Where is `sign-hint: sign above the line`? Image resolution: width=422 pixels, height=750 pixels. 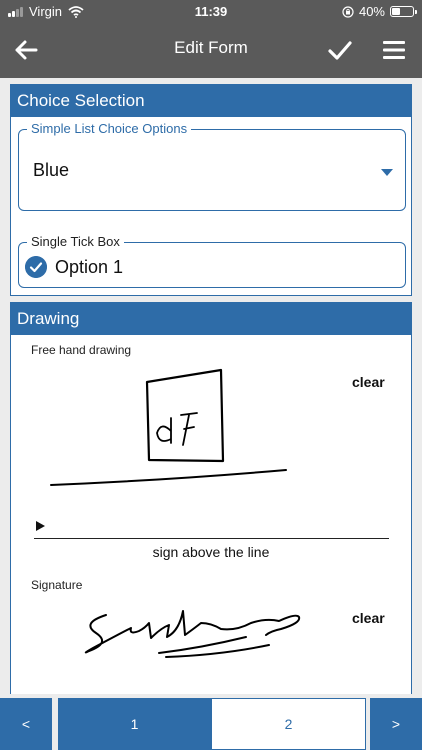 sign-hint: sign above the line is located at coordinates (211, 552).